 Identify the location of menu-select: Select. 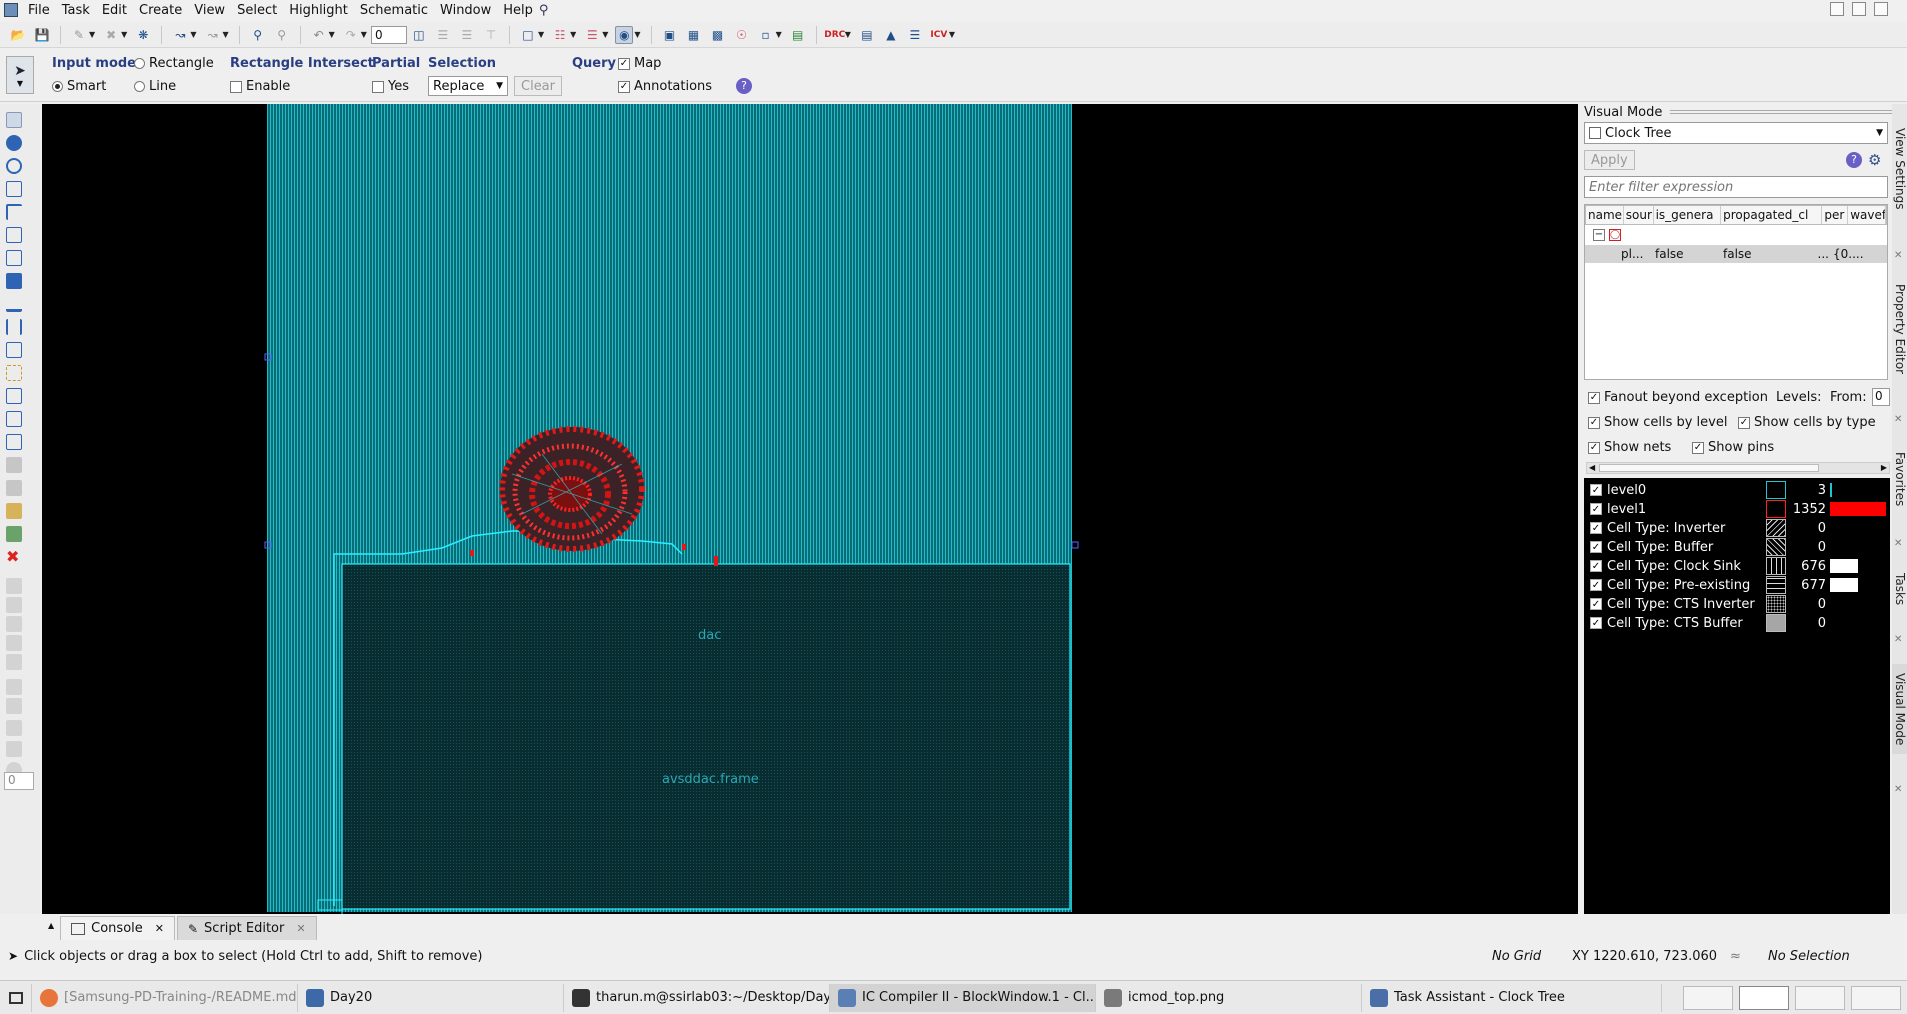
(257, 10).